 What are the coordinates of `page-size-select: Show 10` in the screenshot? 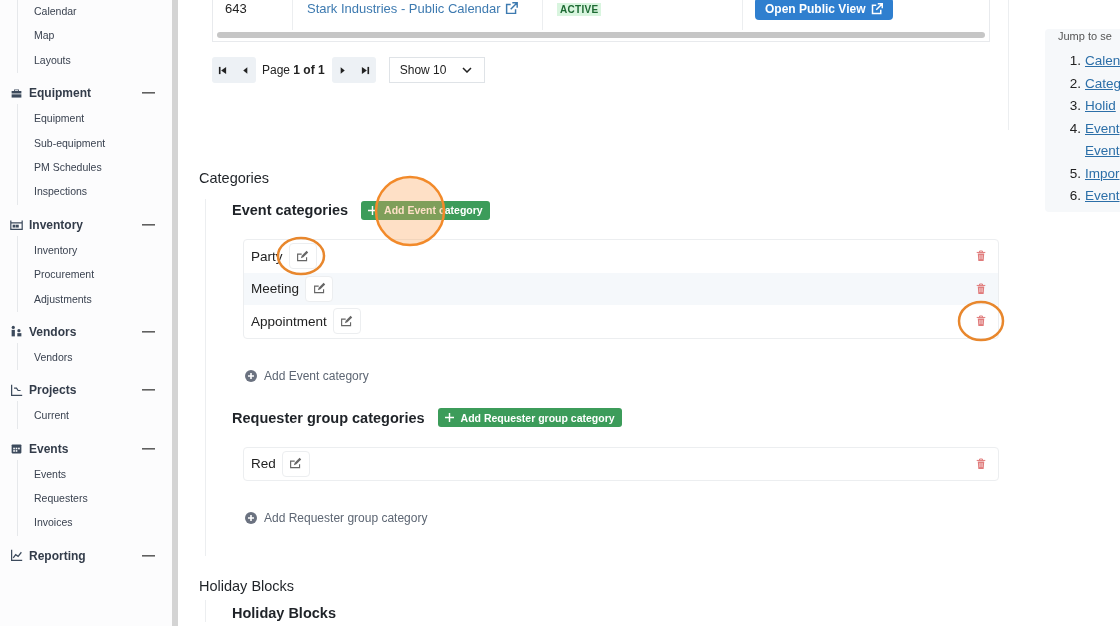 It's located at (436, 70).